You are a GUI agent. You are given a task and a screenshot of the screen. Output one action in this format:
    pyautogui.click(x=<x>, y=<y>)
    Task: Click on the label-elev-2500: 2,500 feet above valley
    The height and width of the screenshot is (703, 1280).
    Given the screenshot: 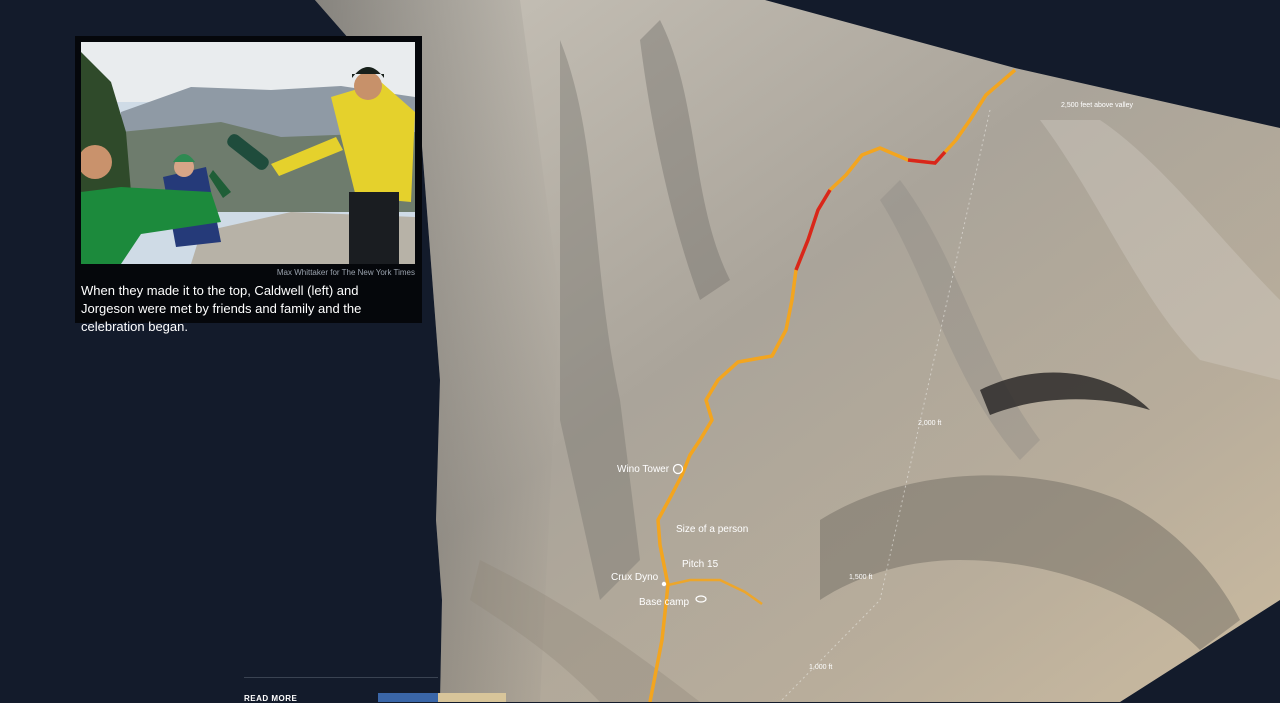 What is the action you would take?
    pyautogui.click(x=1097, y=105)
    